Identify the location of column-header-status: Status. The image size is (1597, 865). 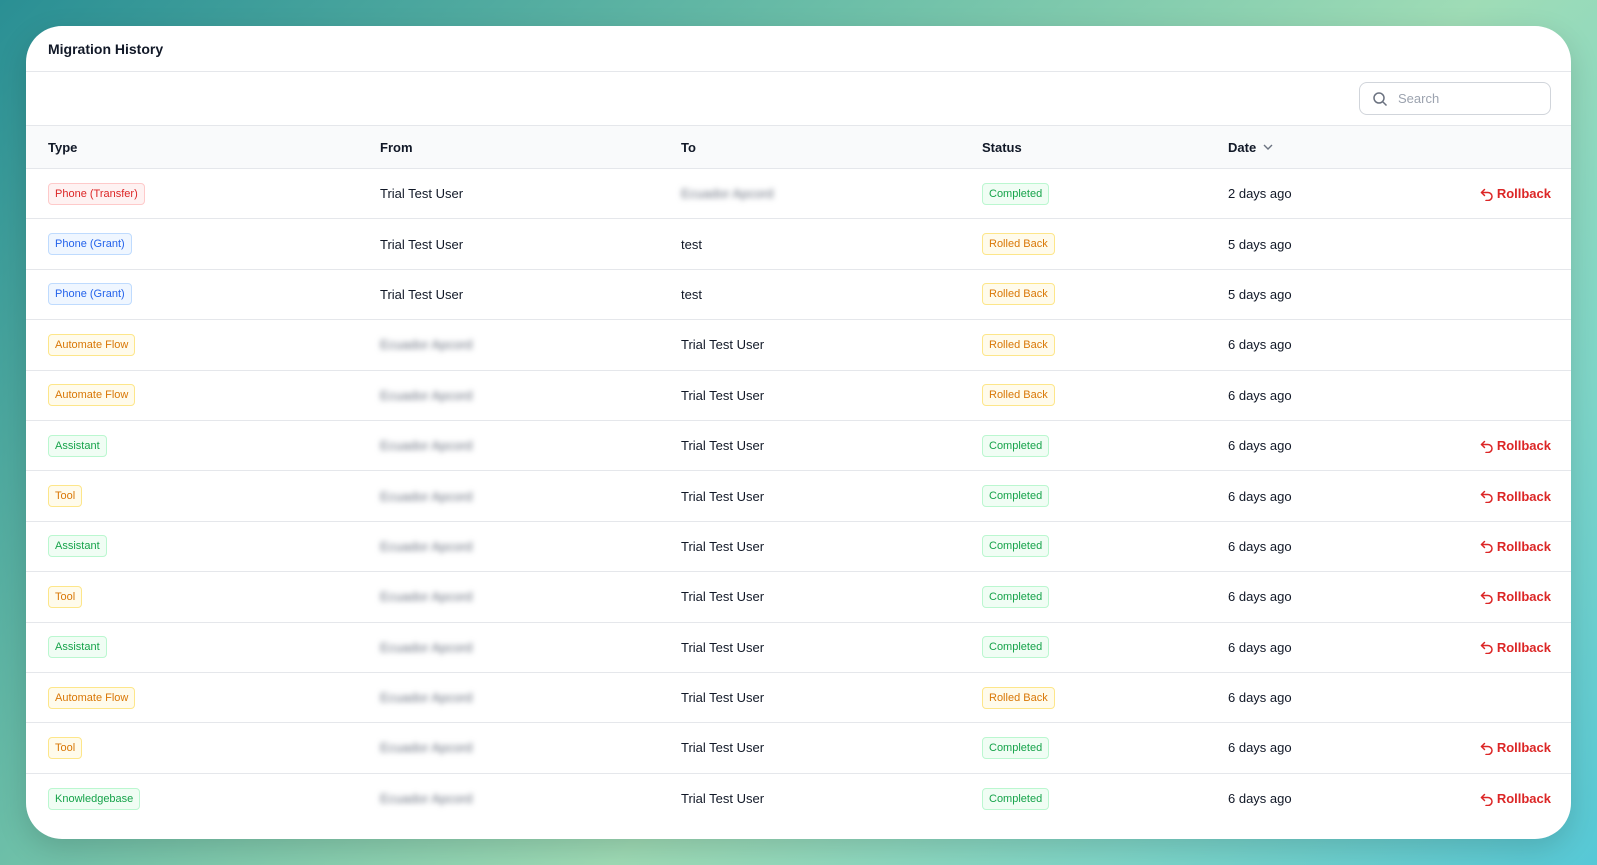
(1002, 147).